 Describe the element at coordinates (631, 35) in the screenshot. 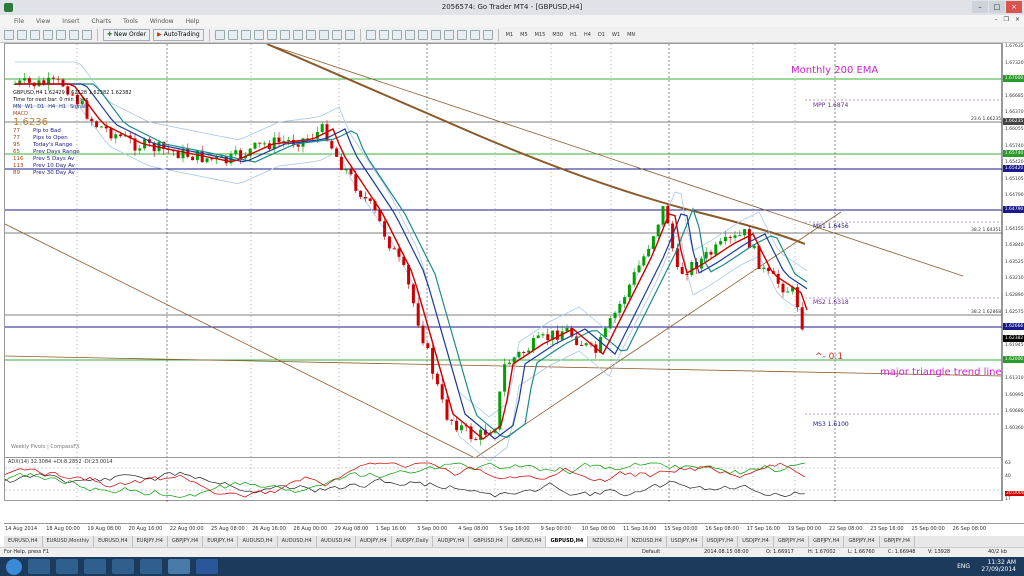

I see `tf-mn: MN` at that location.